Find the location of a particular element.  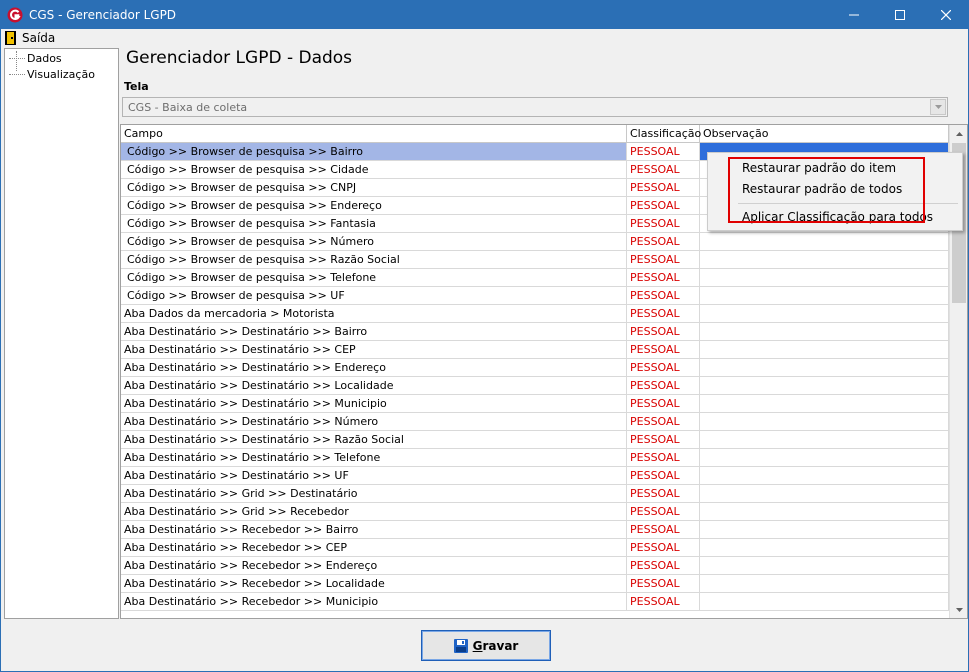

maximize-button is located at coordinates (900, 15).